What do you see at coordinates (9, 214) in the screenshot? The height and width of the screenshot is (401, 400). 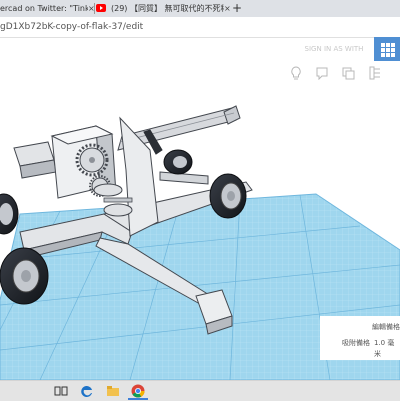 I see `wheel-front-right` at bounding box center [9, 214].